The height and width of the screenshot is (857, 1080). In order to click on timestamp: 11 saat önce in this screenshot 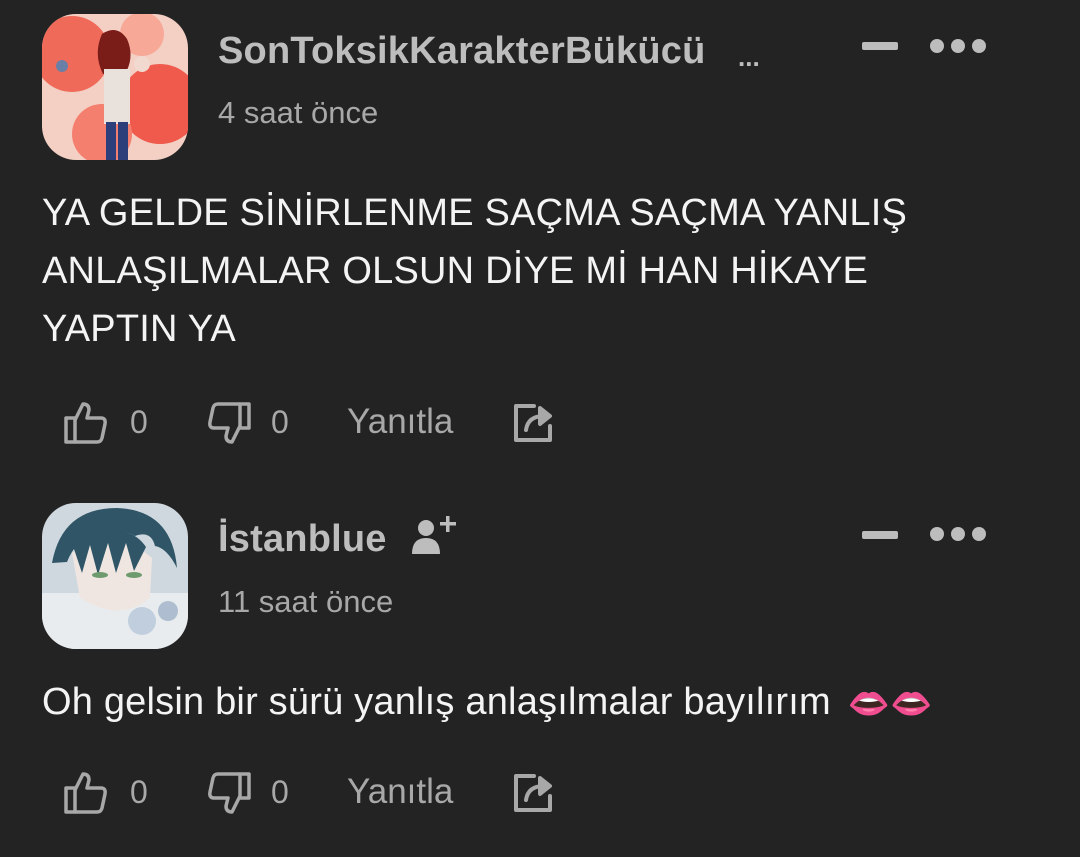, I will do `click(306, 601)`.